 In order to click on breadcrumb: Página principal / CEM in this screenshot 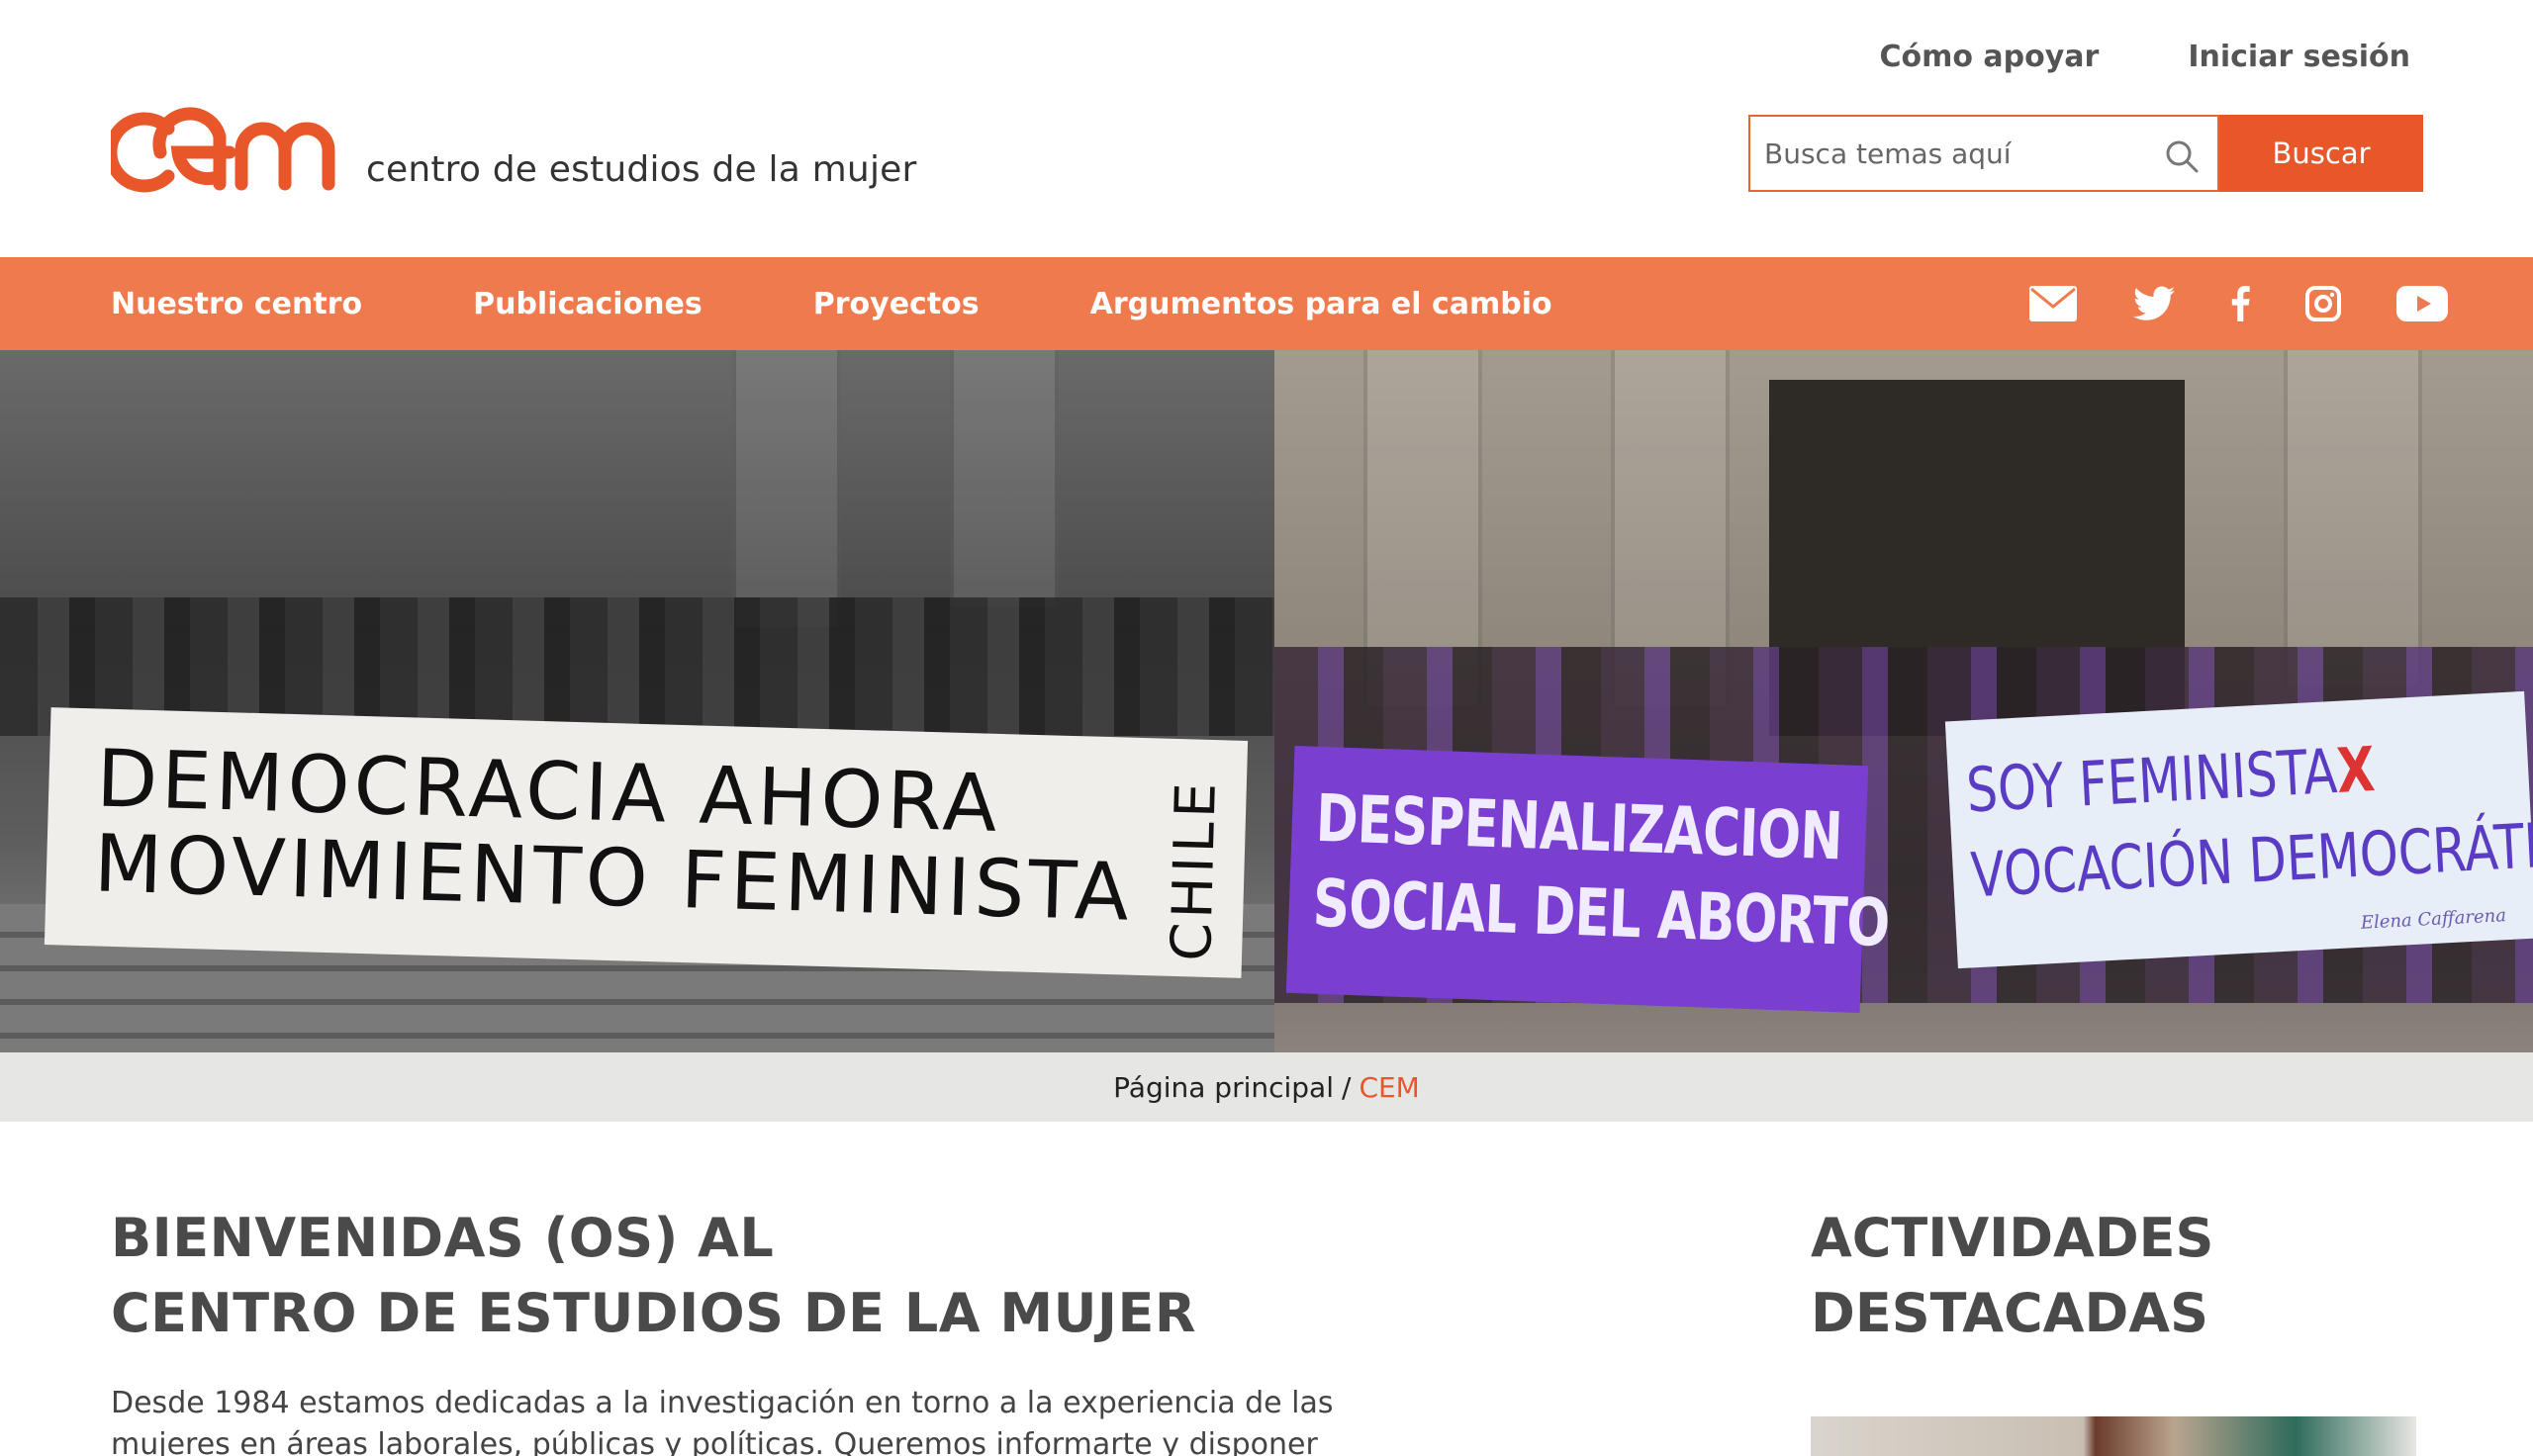, I will do `click(1266, 1087)`.